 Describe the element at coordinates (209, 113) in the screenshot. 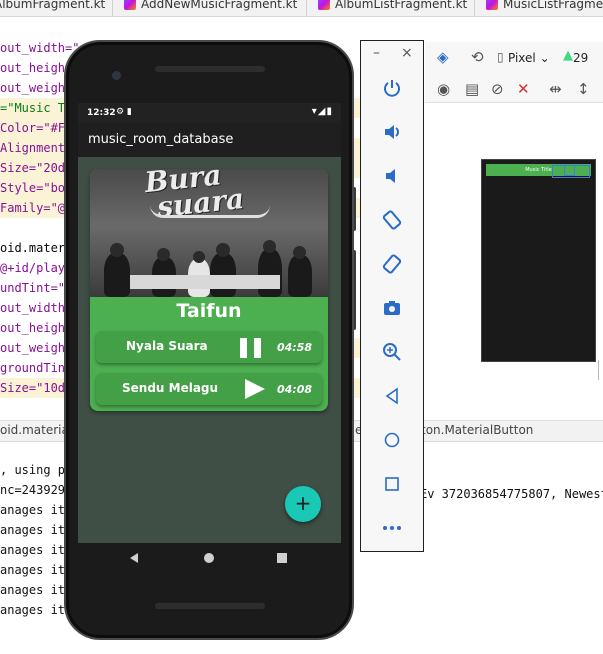

I see `status-bar: 12:32 ⚙ ▮ ▾◢▮` at that location.